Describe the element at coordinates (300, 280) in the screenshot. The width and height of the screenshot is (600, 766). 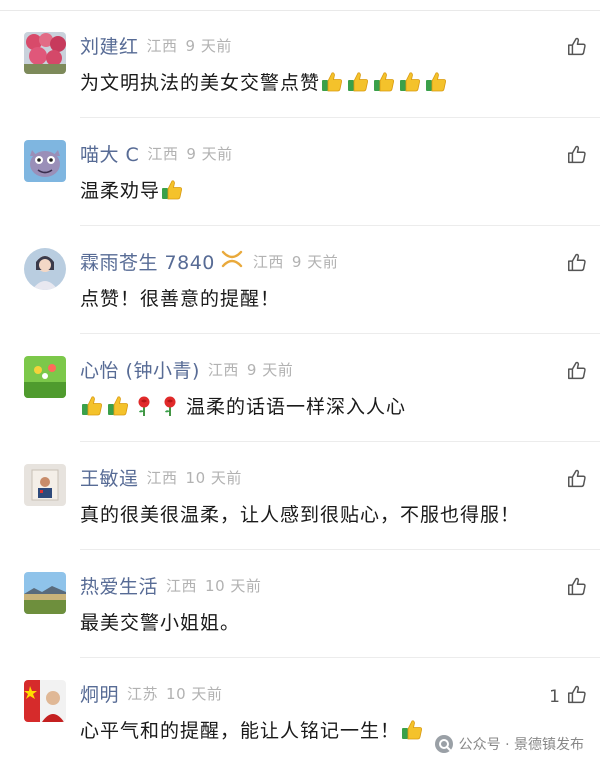
I see `comment-item: 霖雨苍生 7840 江西 9 天前 点赞！很善意的提醒！` at that location.